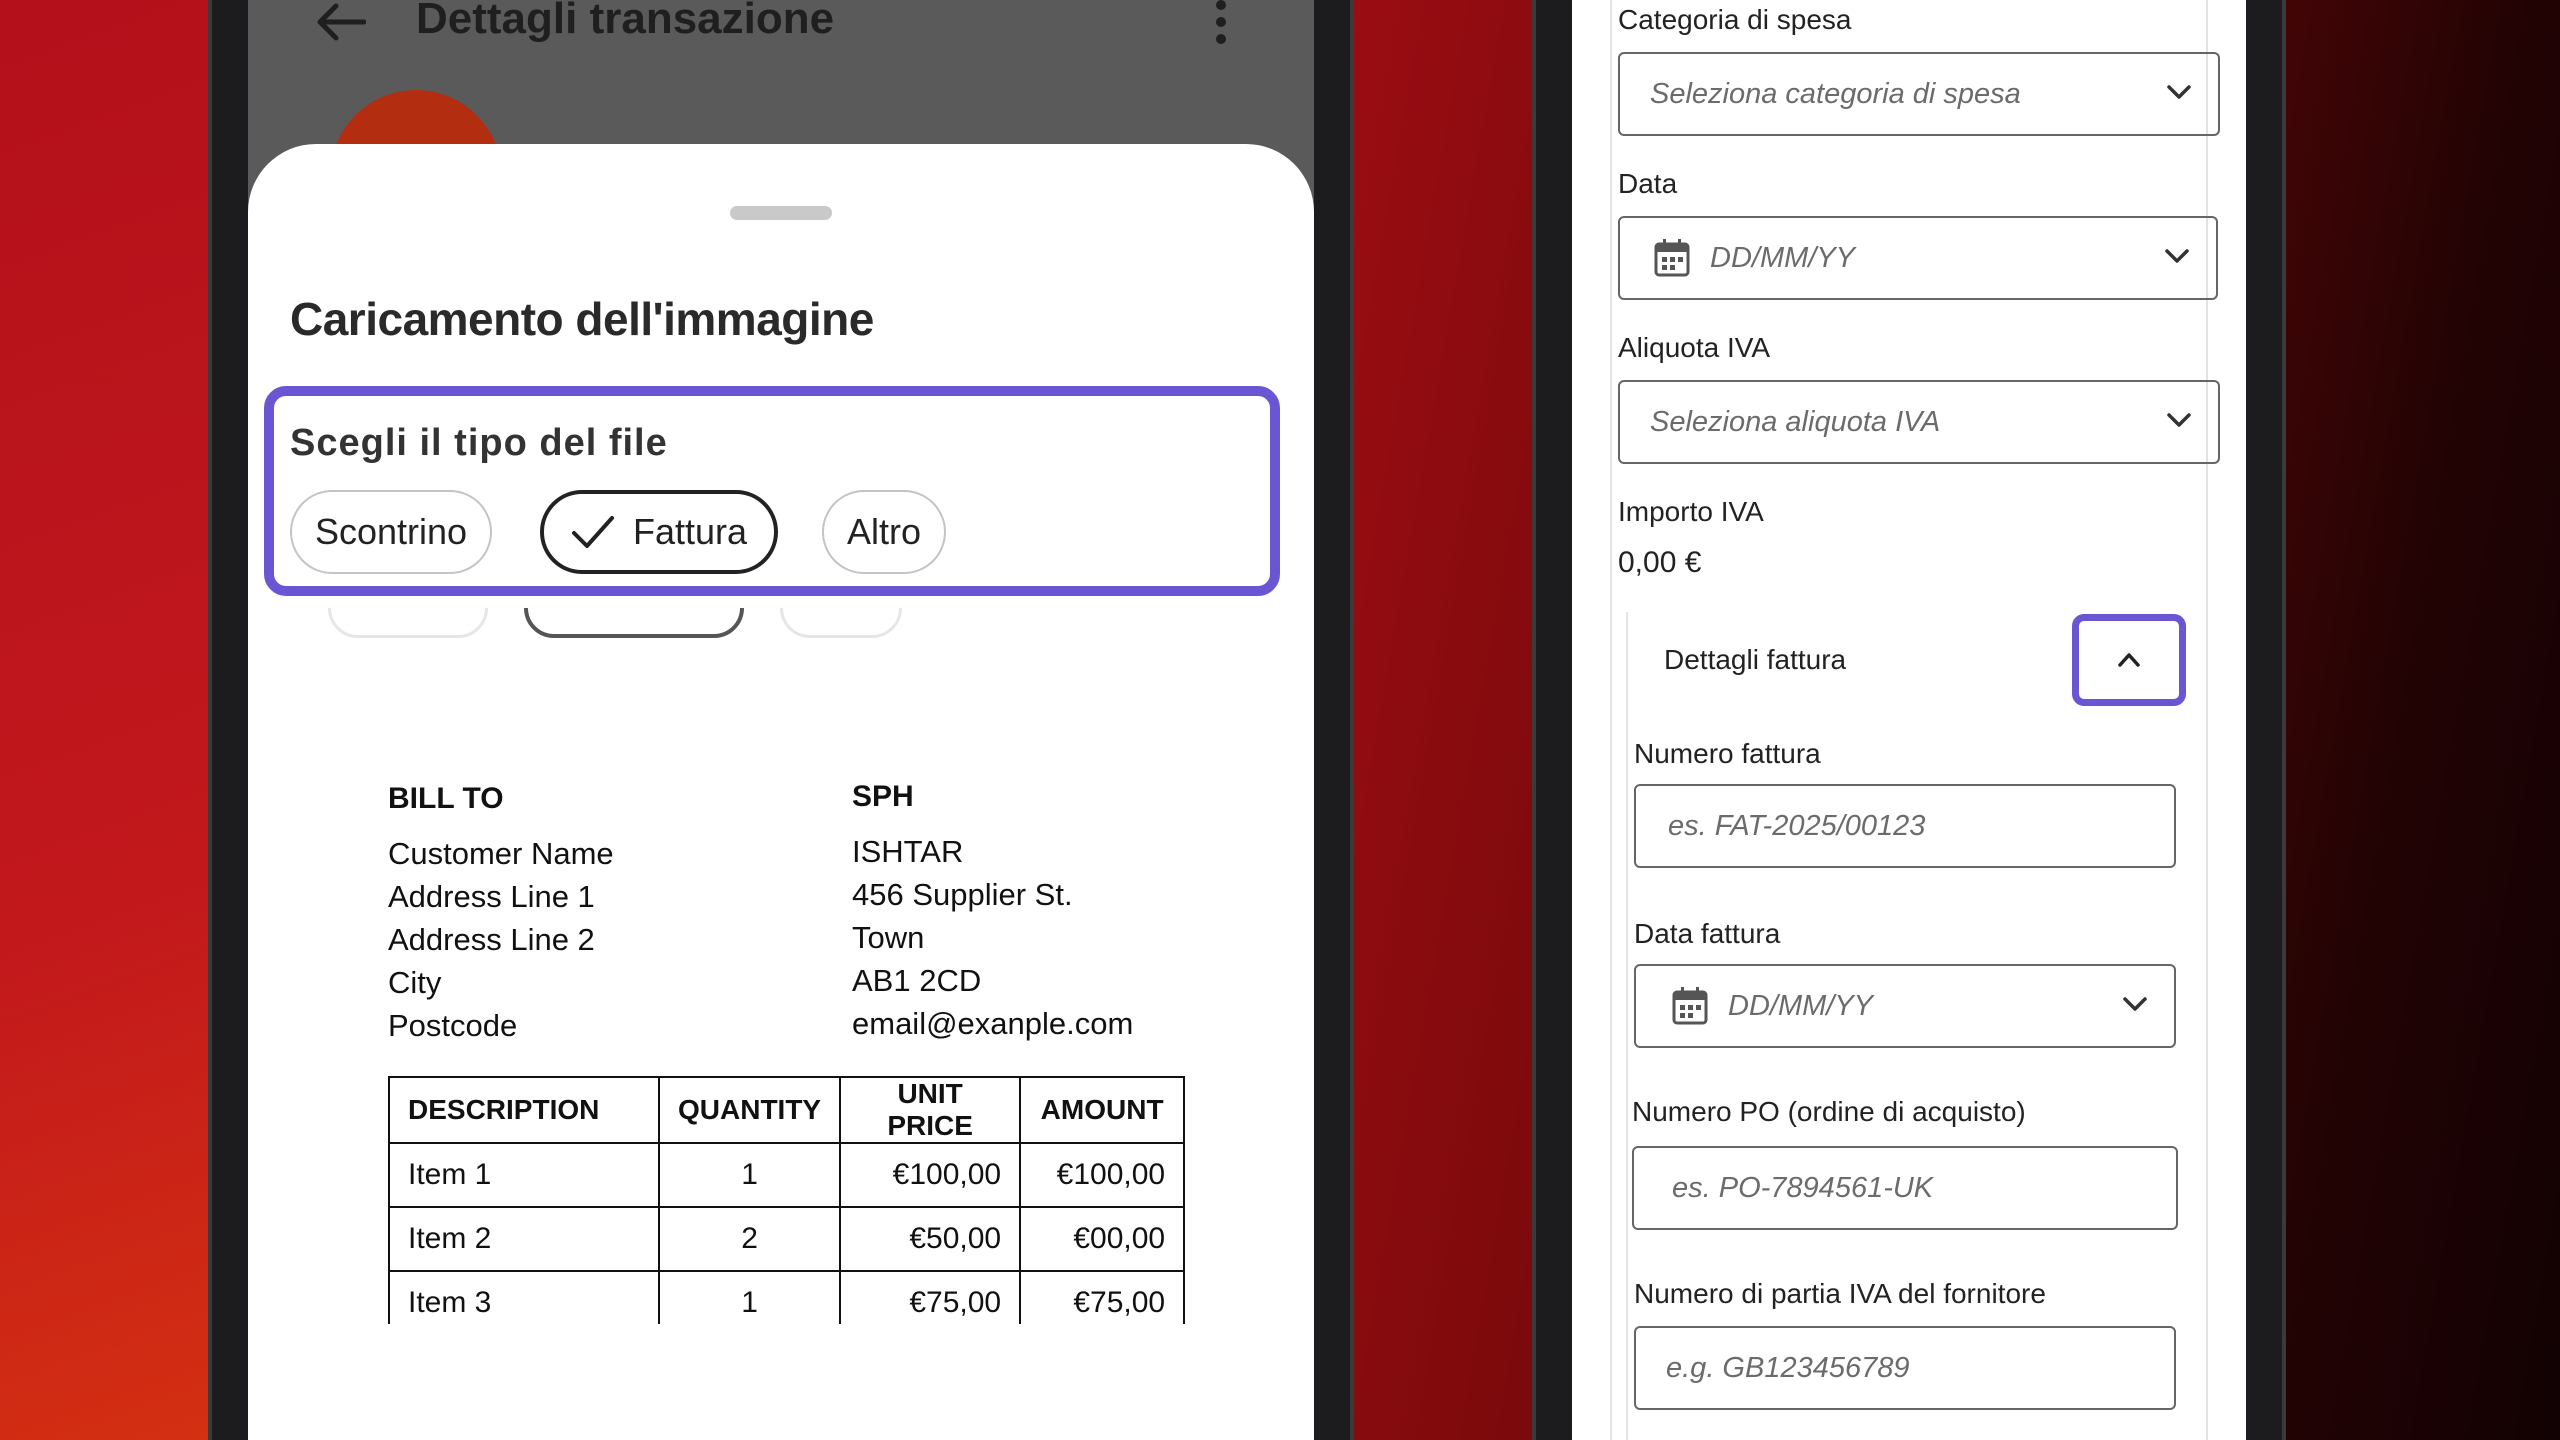 This screenshot has width=2560, height=1440. I want to click on chip-fattura: Fattura, so click(659, 532).